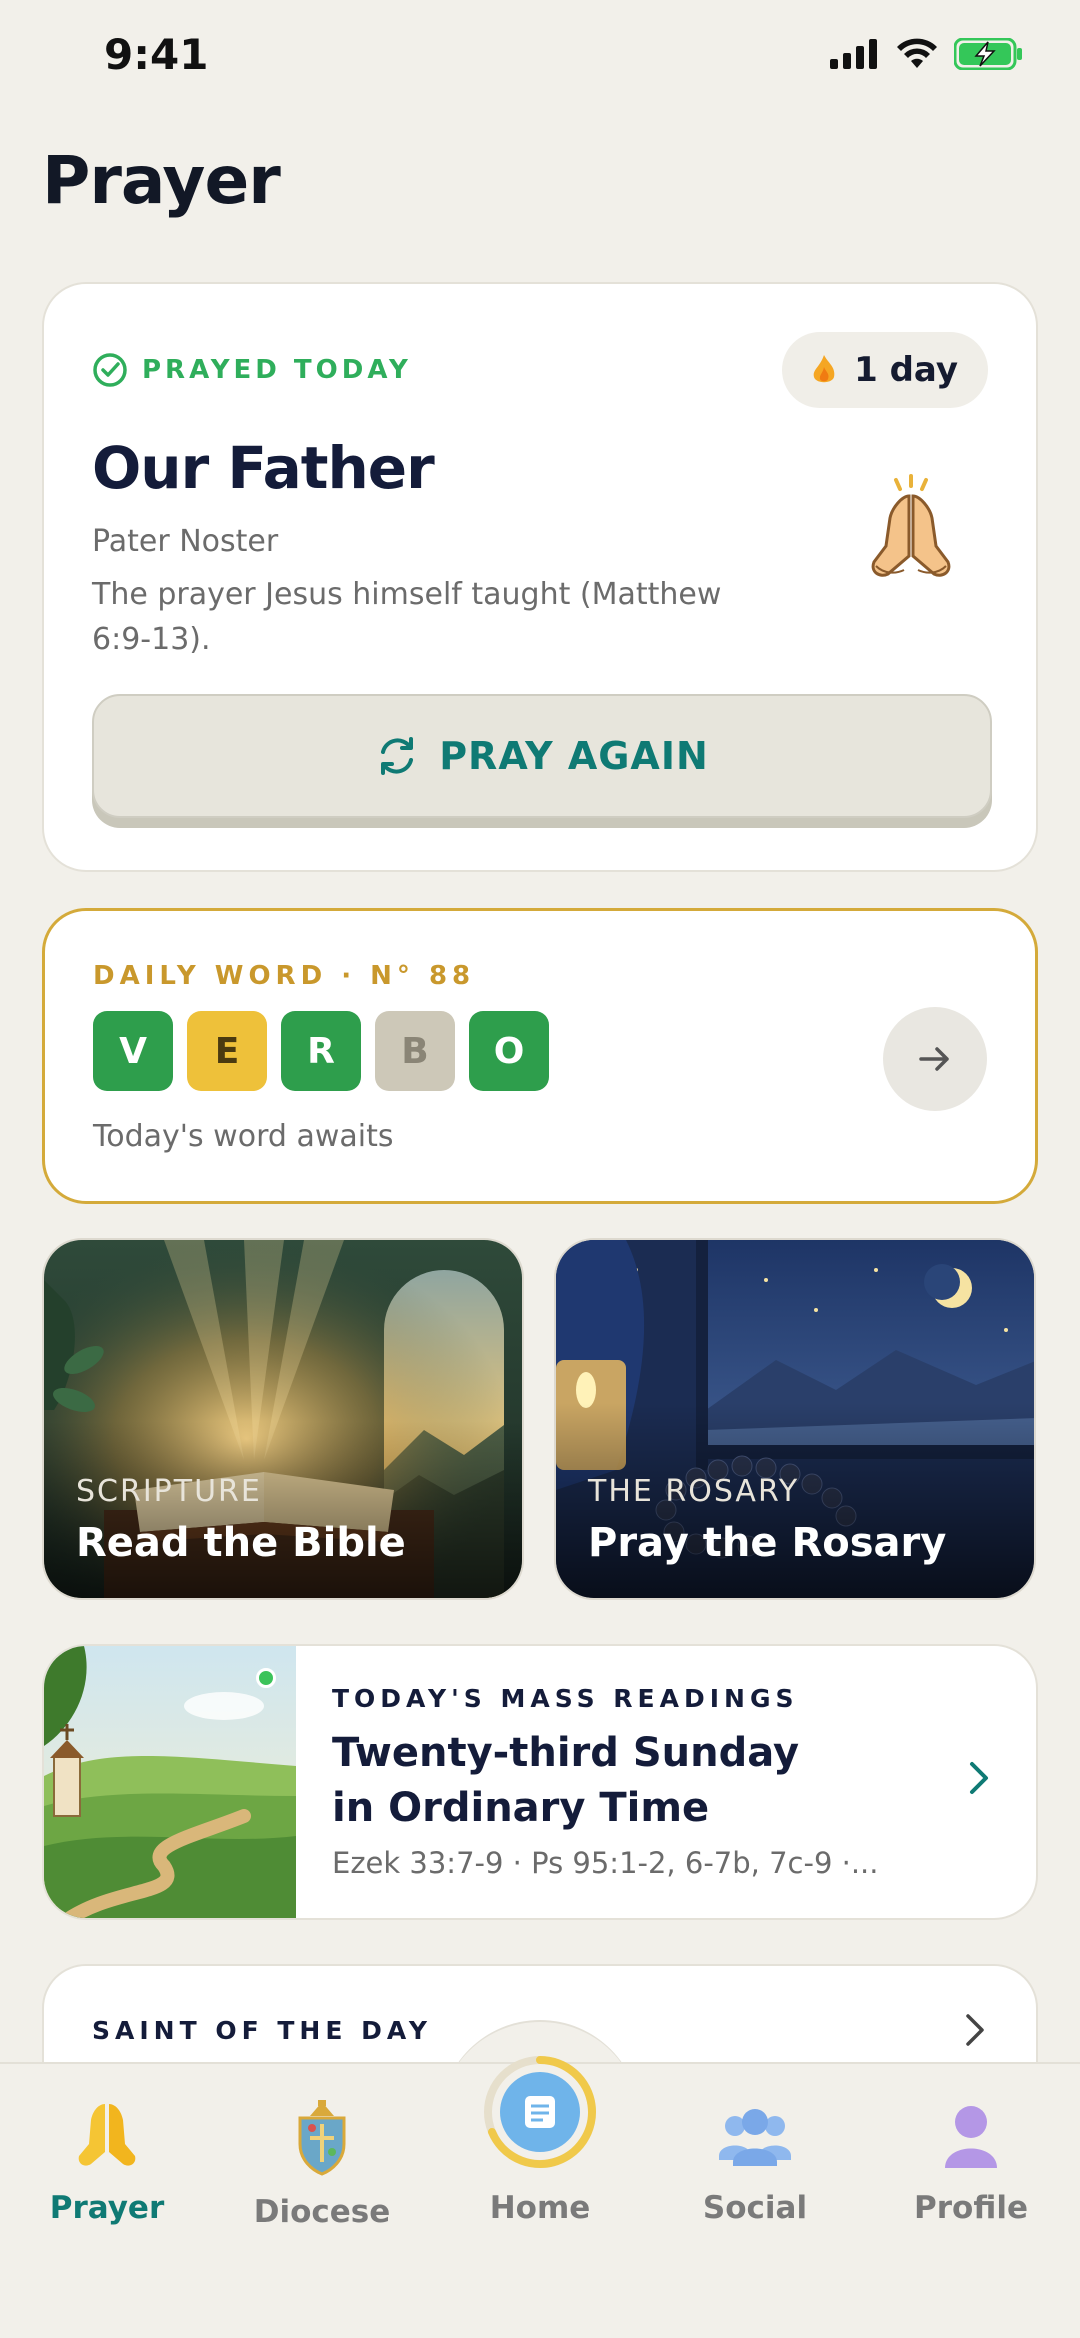 This screenshot has width=1080, height=2338. Describe the element at coordinates (540, 2208) in the screenshot. I see `tab-label: Home` at that location.